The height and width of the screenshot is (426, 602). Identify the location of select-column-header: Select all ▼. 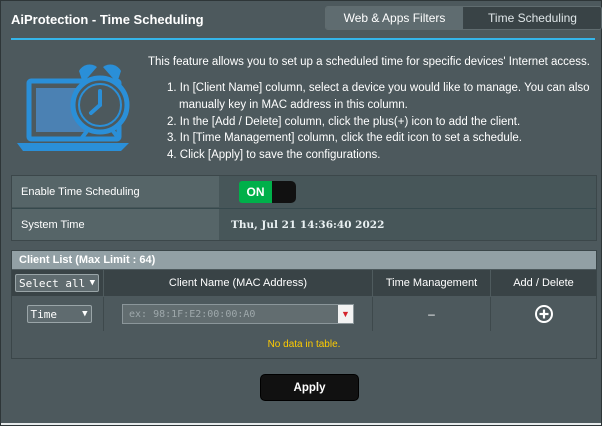
(58, 283).